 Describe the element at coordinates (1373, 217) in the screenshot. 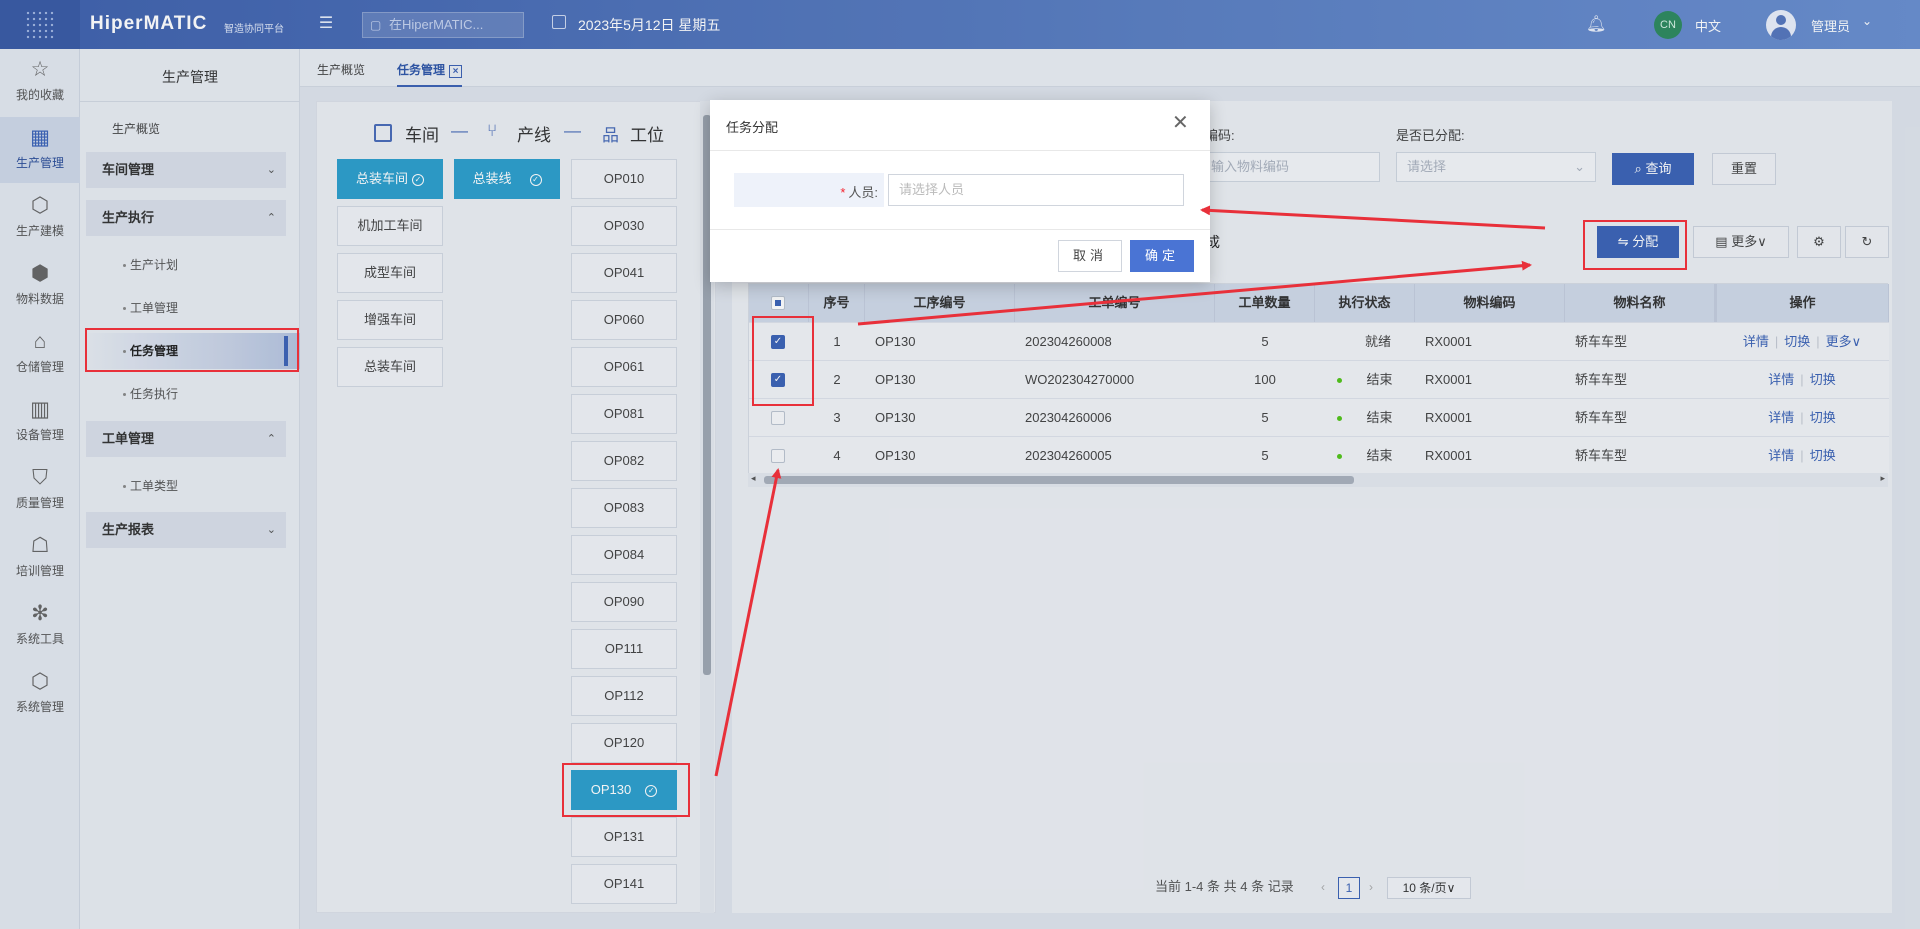

I see `arrow-assign-to-dialog` at that location.